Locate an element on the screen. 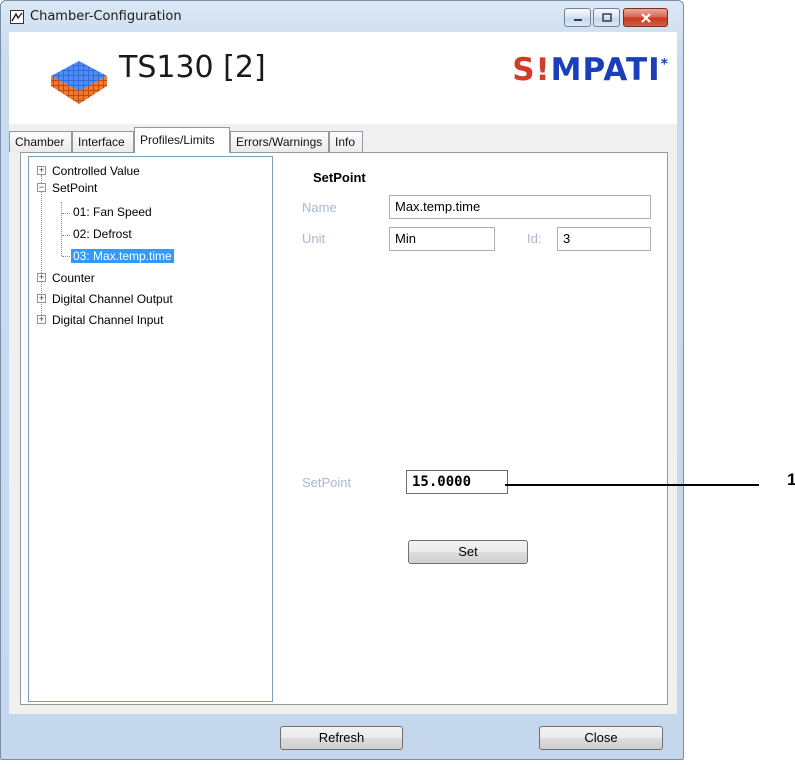 The image size is (795, 765). id-label: Id: is located at coordinates (534, 238).